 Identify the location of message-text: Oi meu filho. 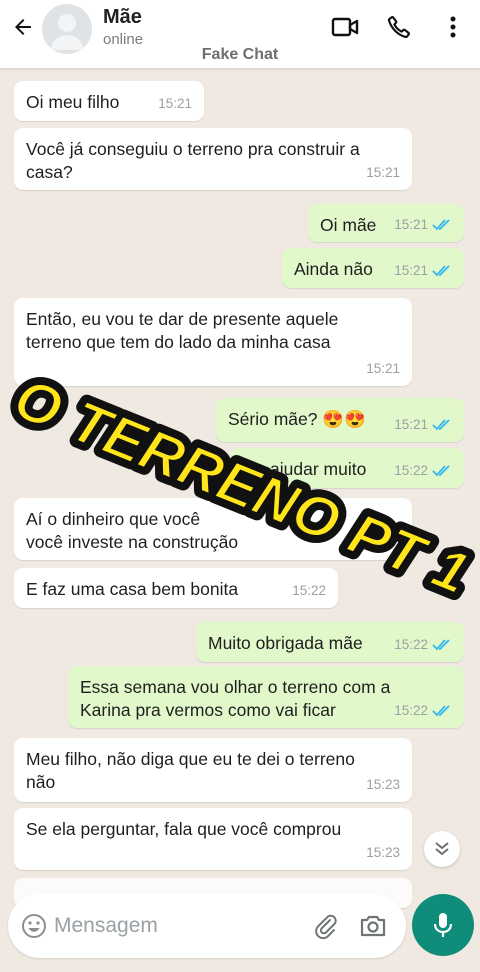
(73, 102).